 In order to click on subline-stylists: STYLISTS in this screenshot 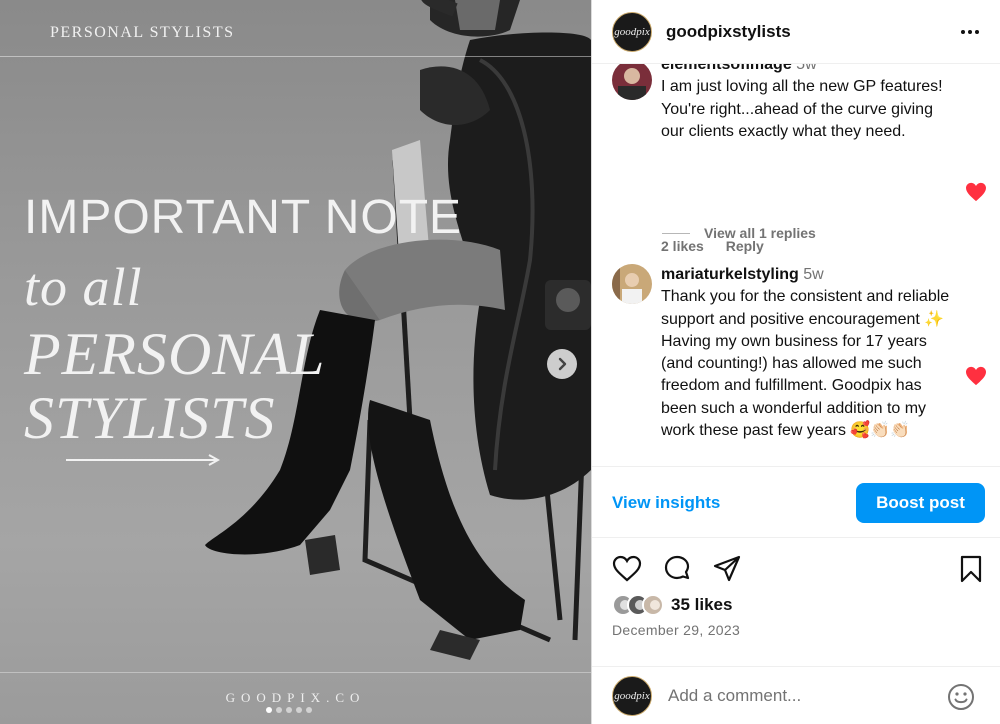, I will do `click(150, 418)`.